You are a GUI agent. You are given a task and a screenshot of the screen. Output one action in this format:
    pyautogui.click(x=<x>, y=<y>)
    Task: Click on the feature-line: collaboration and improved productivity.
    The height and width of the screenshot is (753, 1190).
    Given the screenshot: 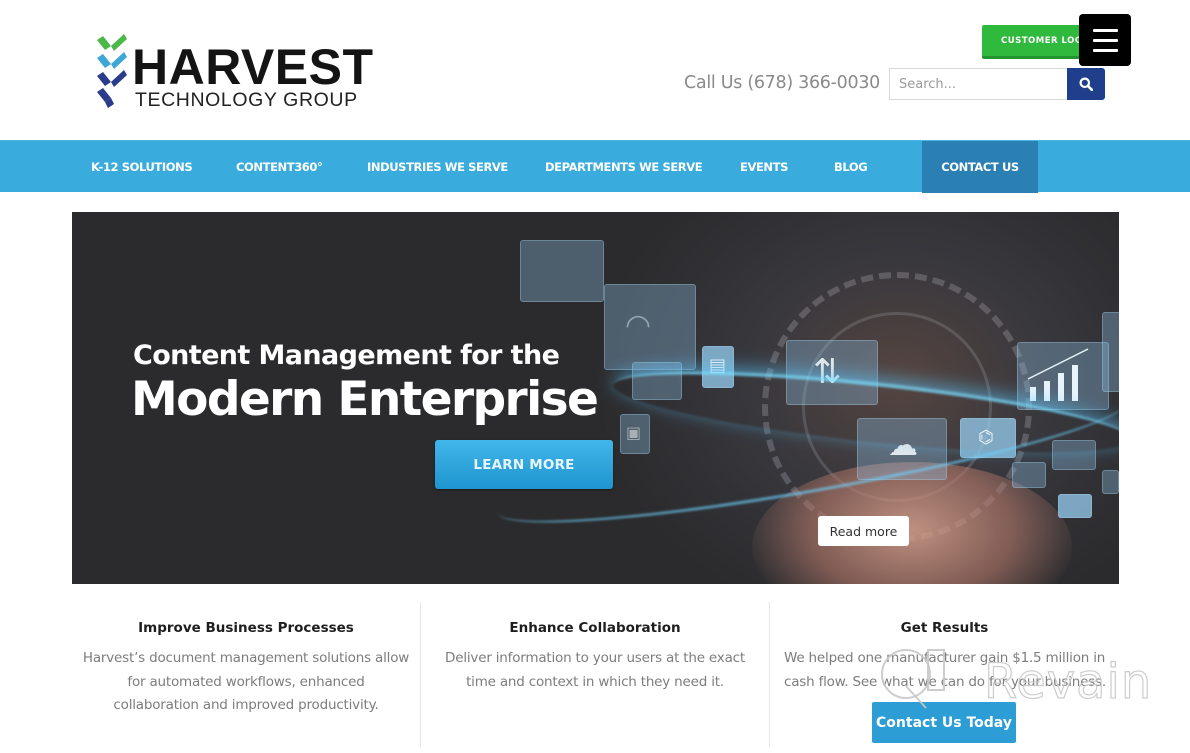 What is the action you would take?
    pyautogui.click(x=246, y=705)
    